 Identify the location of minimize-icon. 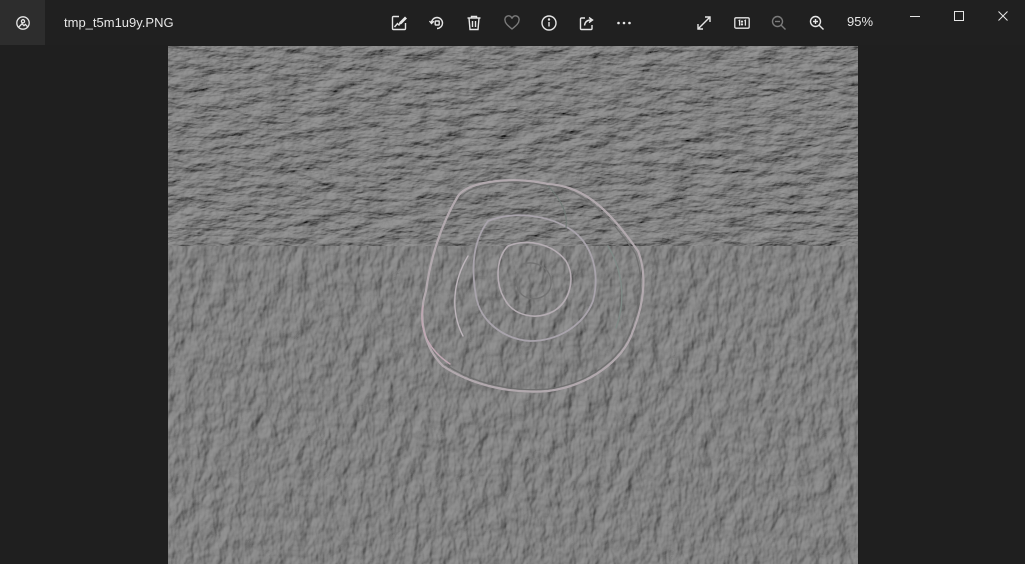
(915, 16).